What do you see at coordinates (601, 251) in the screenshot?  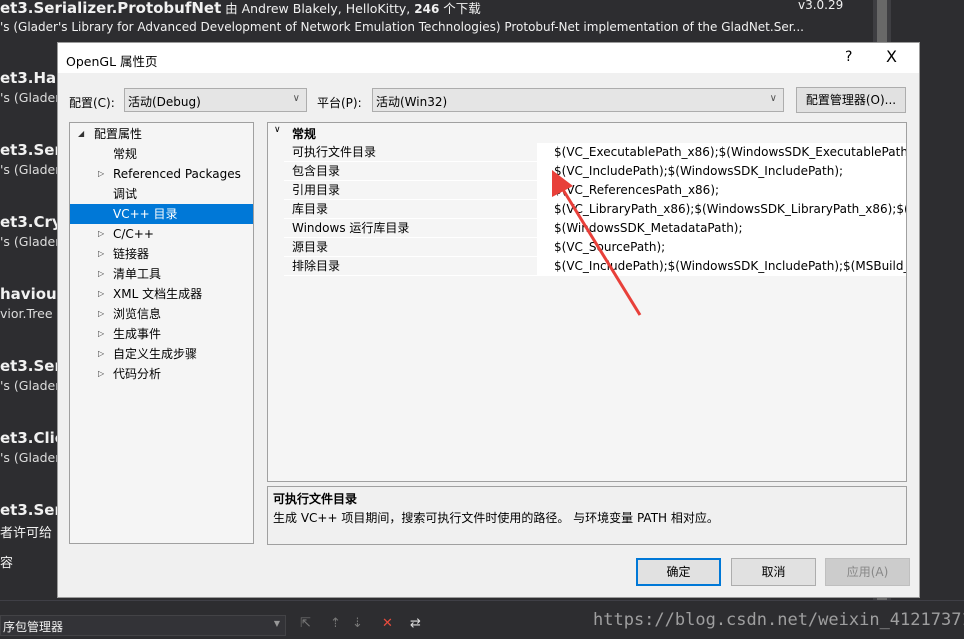 I see `arrow-shaft` at bounding box center [601, 251].